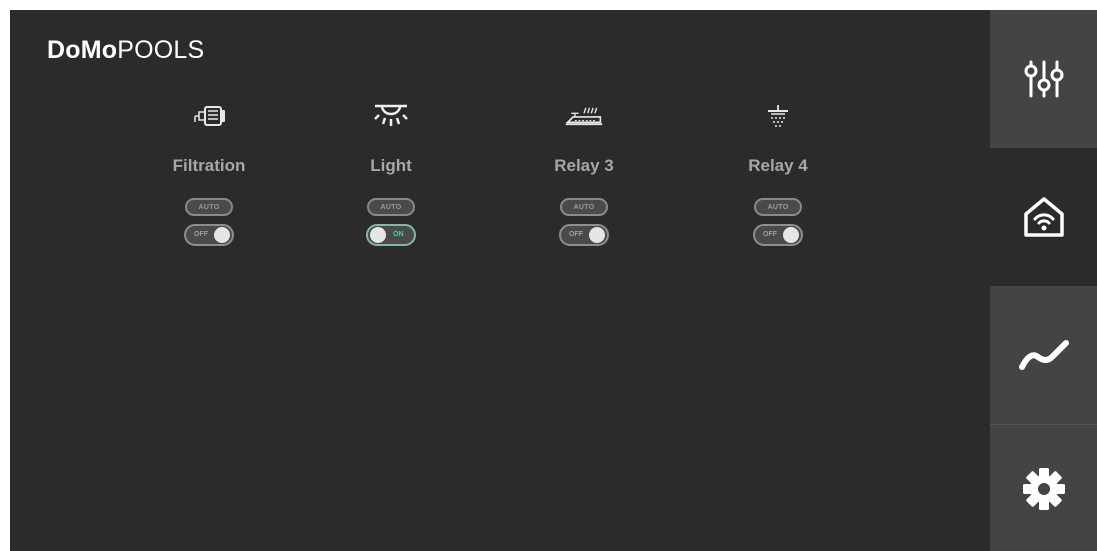  I want to click on sidebar-item-smart-home, so click(1043, 217).